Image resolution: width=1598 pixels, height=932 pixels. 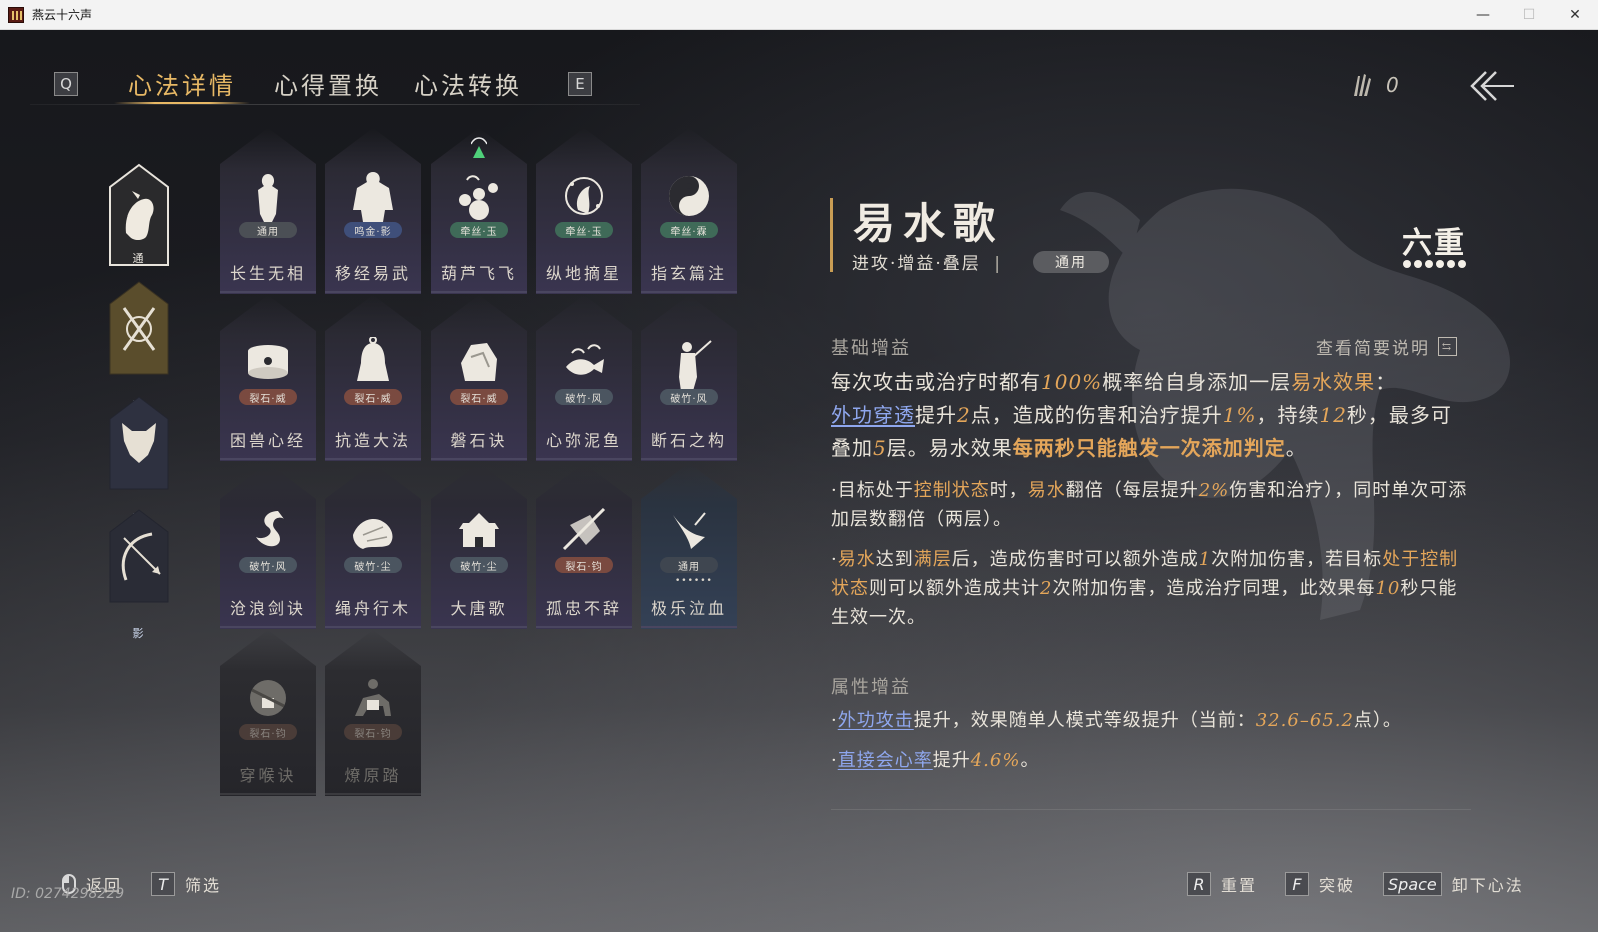 What do you see at coordinates (479, 378) in the screenshot?
I see `skill-card: 裂石·威 磐石诀` at bounding box center [479, 378].